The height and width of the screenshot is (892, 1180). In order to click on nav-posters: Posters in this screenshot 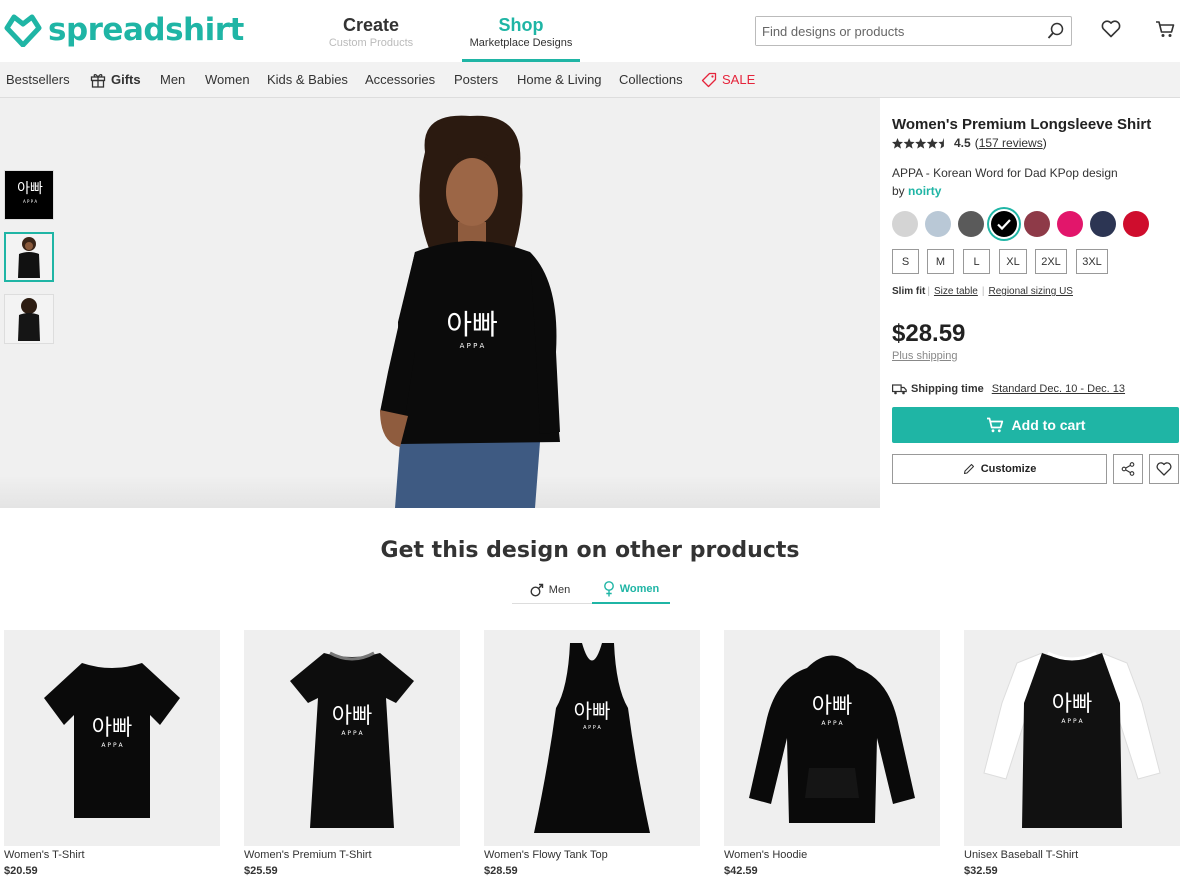, I will do `click(476, 80)`.